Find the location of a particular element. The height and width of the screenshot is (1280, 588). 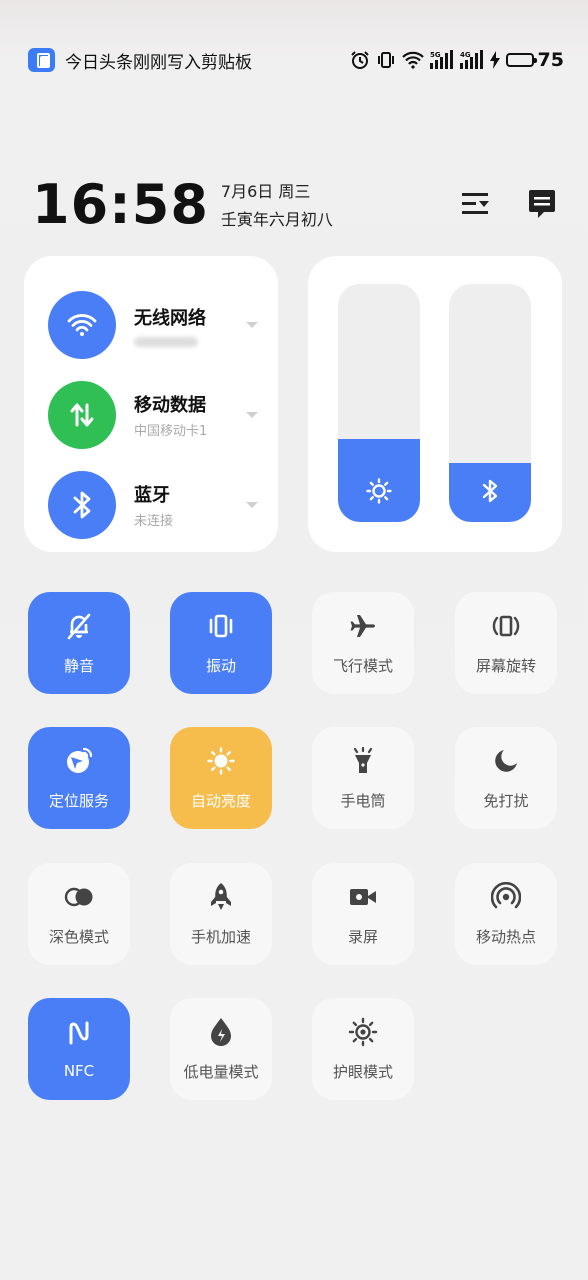

battery-saver-icon is located at coordinates (221, 1032).